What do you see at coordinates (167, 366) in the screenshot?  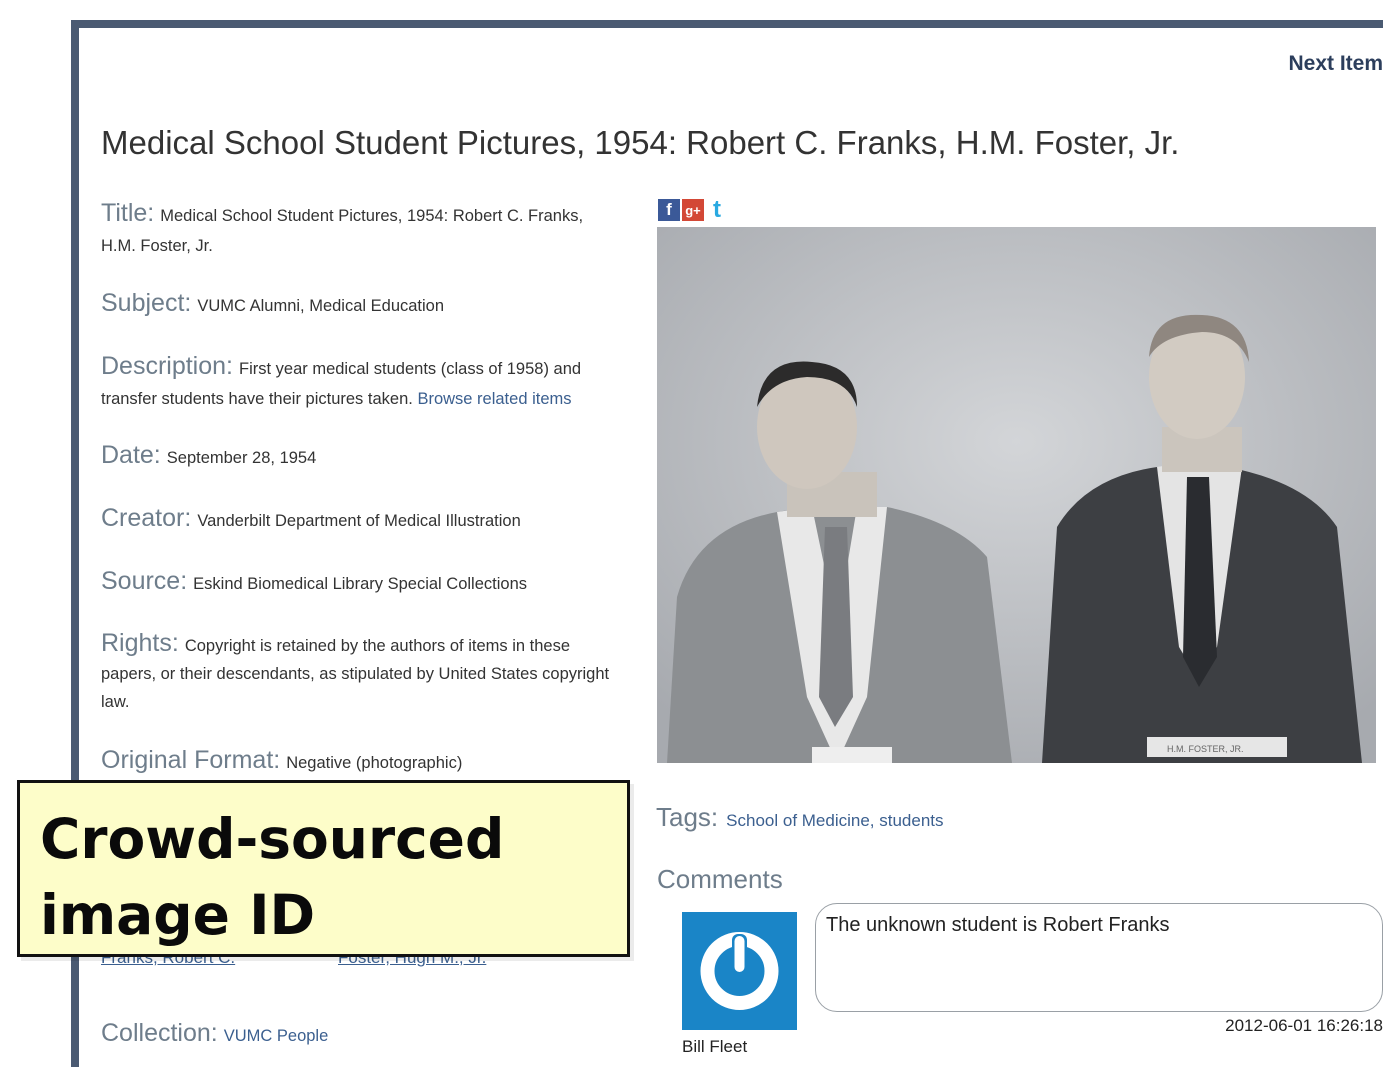 I see `description-label: Description:` at bounding box center [167, 366].